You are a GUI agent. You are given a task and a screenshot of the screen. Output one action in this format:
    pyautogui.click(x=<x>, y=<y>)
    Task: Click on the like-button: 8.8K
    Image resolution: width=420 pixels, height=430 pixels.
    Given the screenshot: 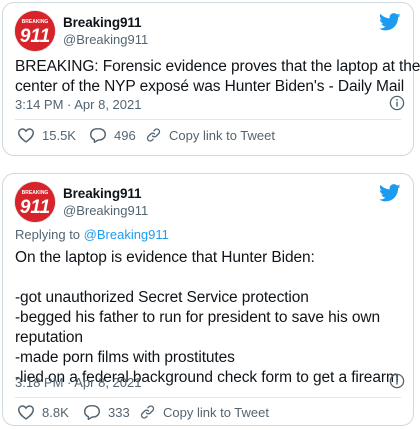 What is the action you would take?
    pyautogui.click(x=43, y=412)
    